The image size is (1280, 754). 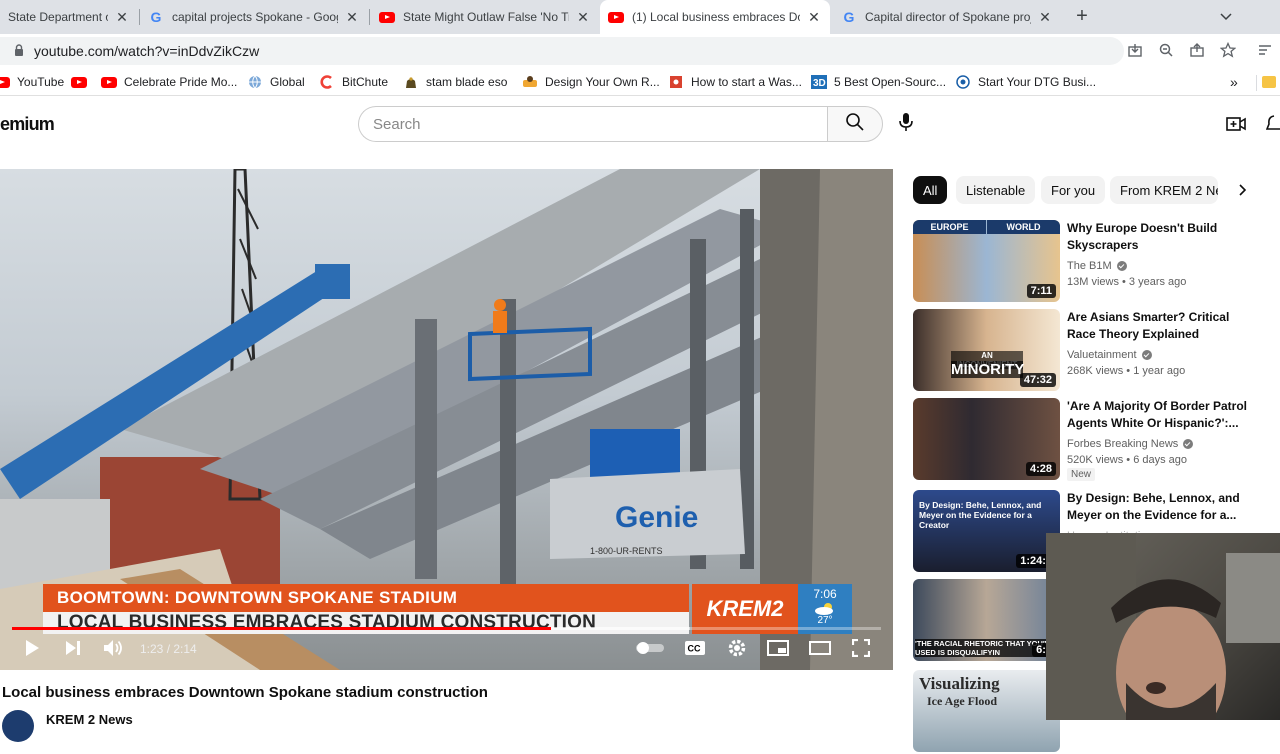 What do you see at coordinates (18, 726) in the screenshot?
I see `channel-avatar` at bounding box center [18, 726].